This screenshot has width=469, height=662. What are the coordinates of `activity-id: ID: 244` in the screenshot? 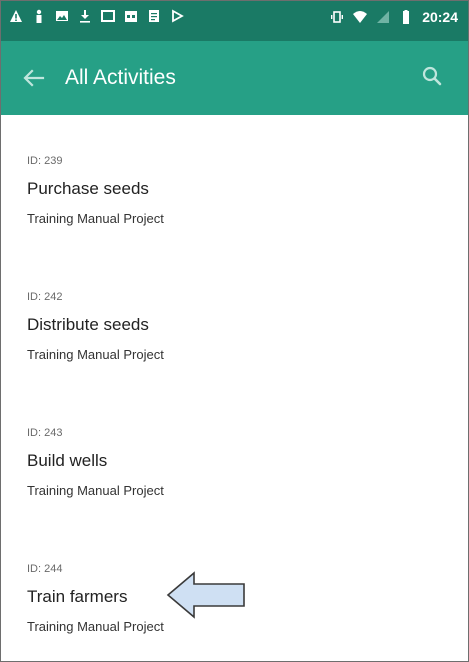 It's located at (45, 569).